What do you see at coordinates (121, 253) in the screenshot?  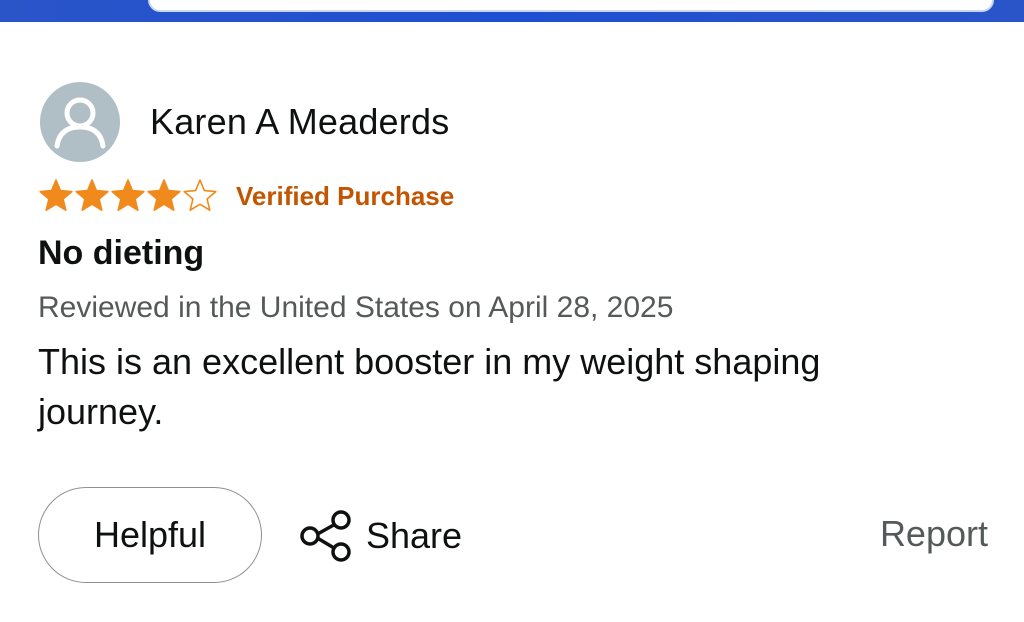 I see `review-title: No dieting` at bounding box center [121, 253].